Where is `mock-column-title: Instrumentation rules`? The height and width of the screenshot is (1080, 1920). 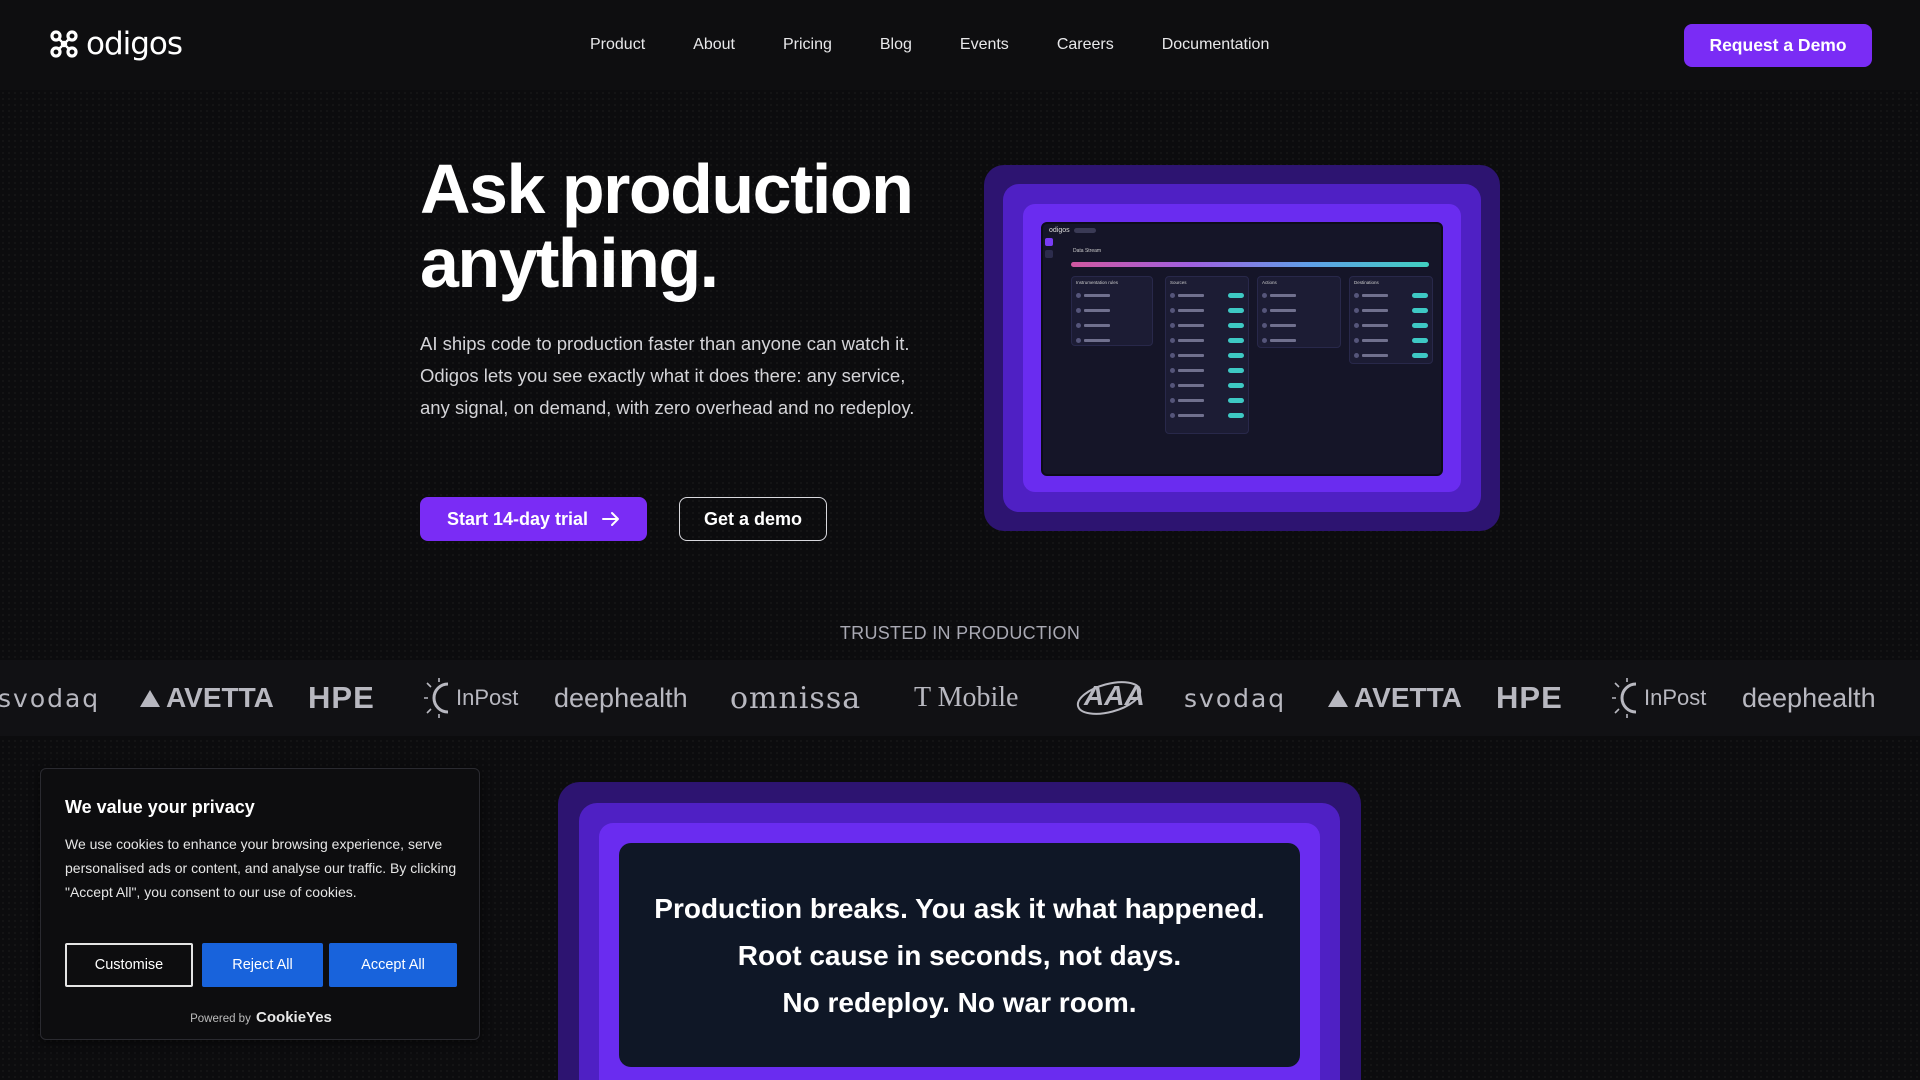 mock-column-title: Instrumentation rules is located at coordinates (1097, 282).